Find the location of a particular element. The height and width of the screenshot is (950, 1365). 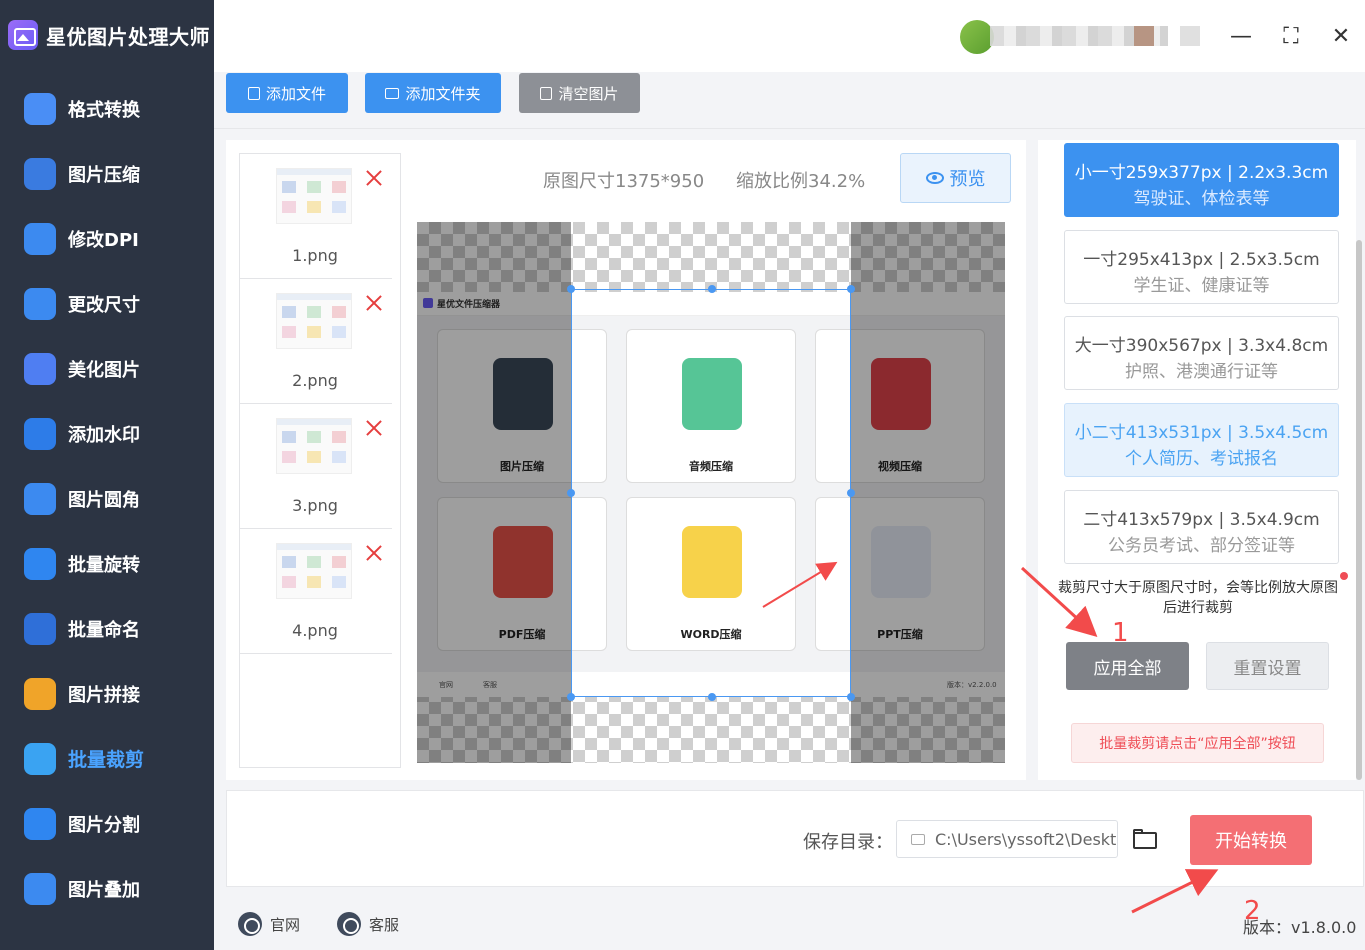

annotation-step-2: 2 is located at coordinates (1252, 911).